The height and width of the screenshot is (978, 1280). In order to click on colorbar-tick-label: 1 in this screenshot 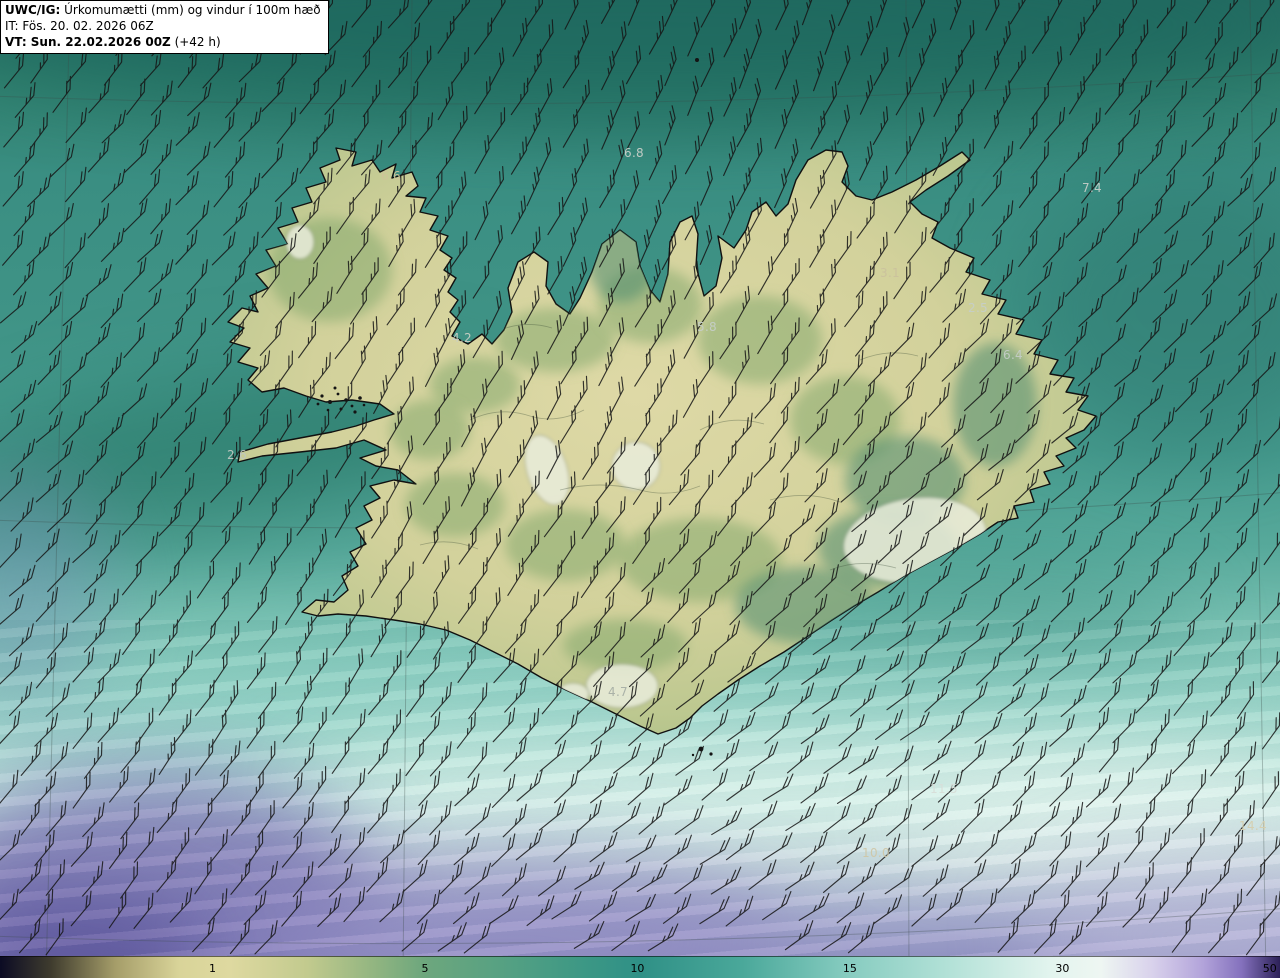, I will do `click(212, 968)`.